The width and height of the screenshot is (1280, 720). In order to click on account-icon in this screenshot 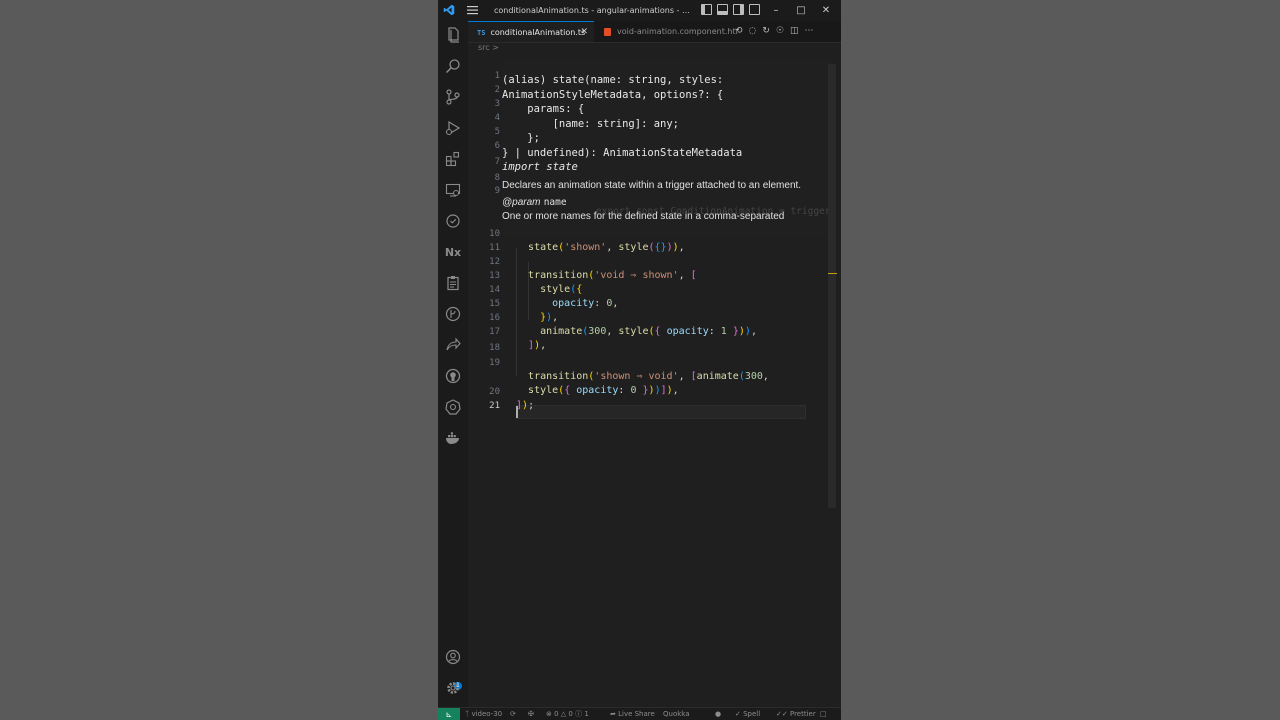, I will do `click(453, 657)`.